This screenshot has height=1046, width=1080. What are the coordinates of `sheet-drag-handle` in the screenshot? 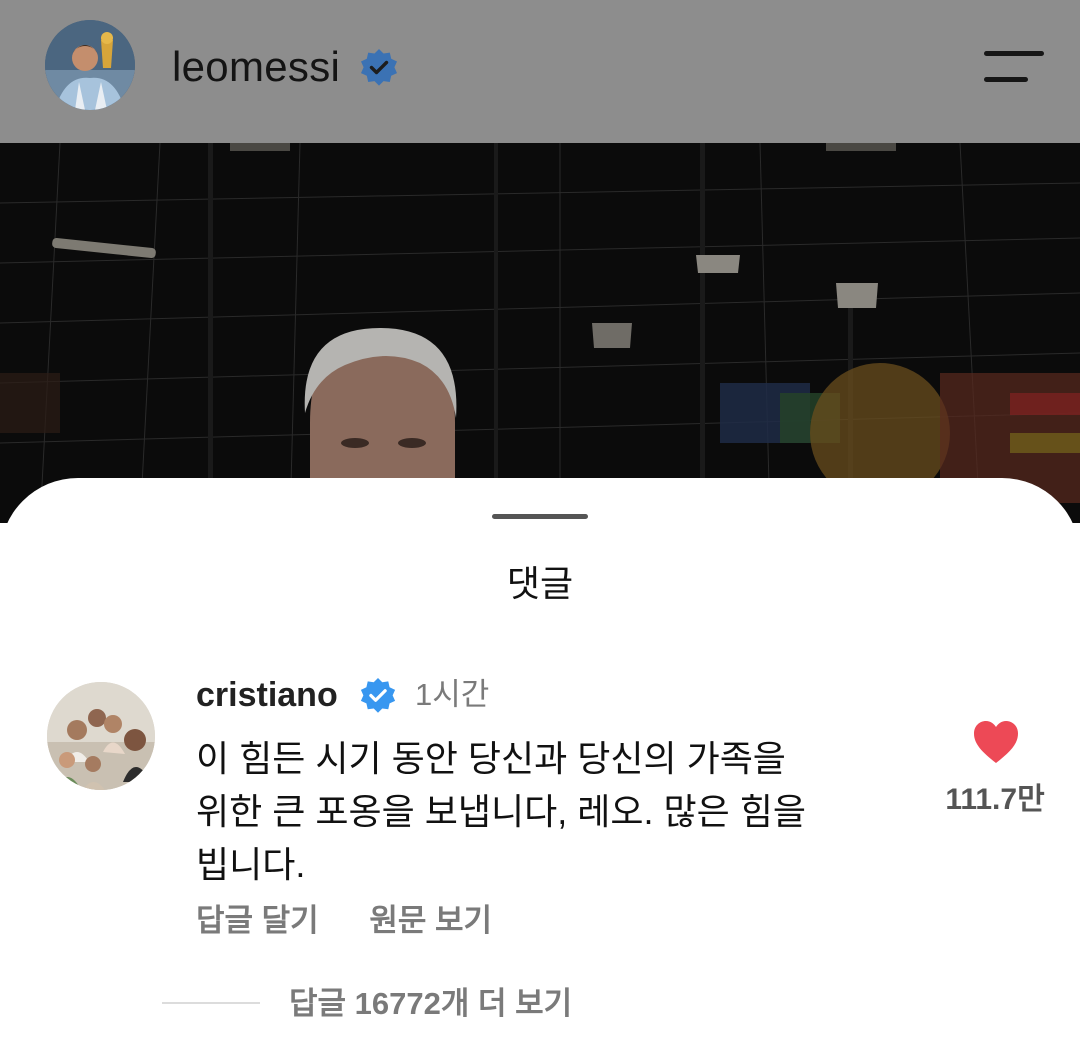 It's located at (540, 516).